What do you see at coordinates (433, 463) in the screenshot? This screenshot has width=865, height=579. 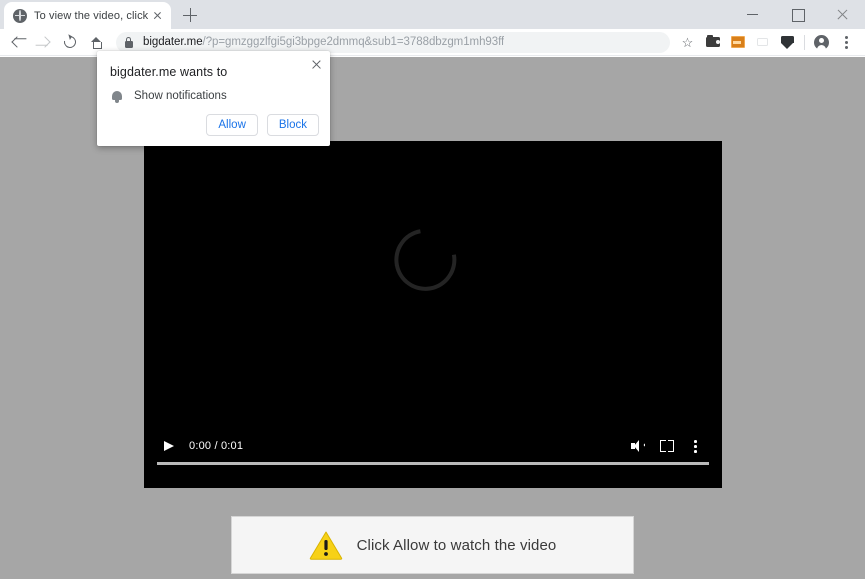 I see `video-progress-bar` at bounding box center [433, 463].